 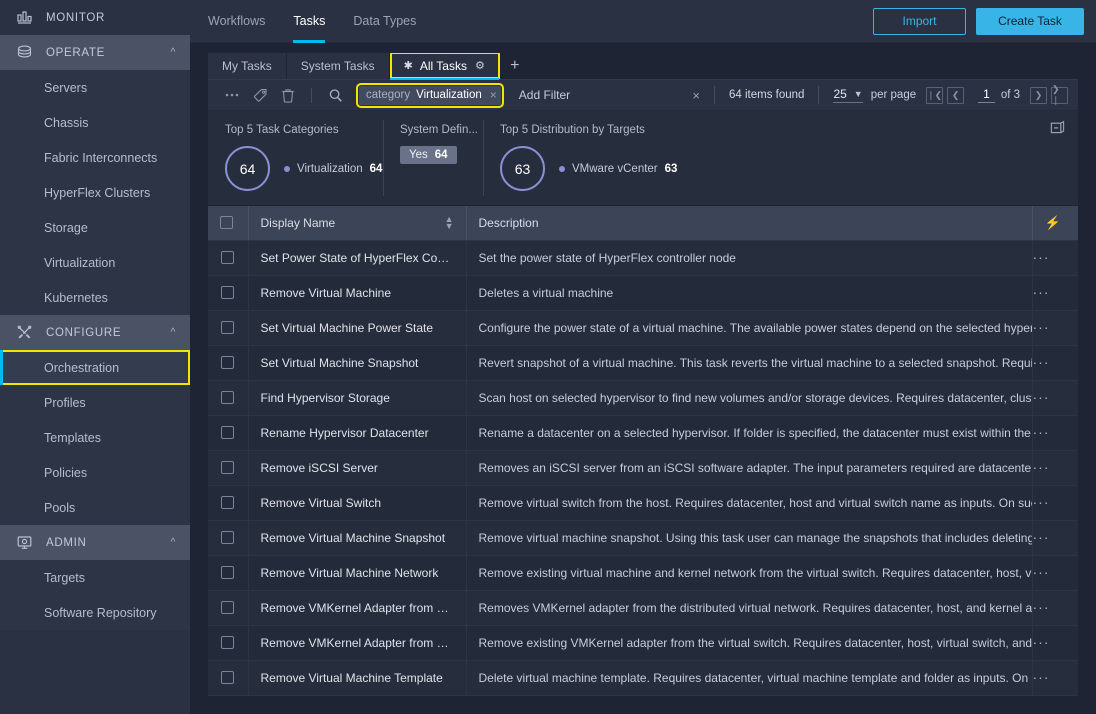 What do you see at coordinates (260, 95) in the screenshot?
I see `tag-icon` at bounding box center [260, 95].